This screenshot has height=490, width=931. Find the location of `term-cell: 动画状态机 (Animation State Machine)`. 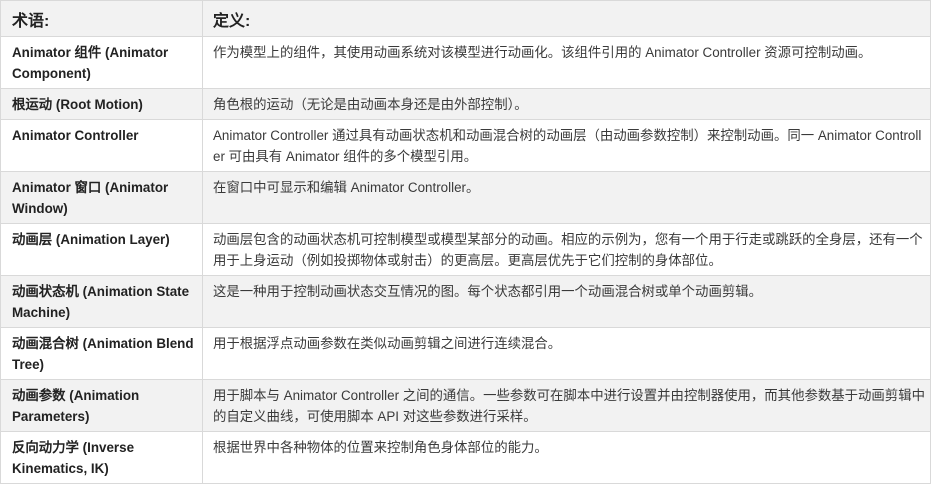

term-cell: 动画状态机 (Animation State Machine) is located at coordinates (101, 301).